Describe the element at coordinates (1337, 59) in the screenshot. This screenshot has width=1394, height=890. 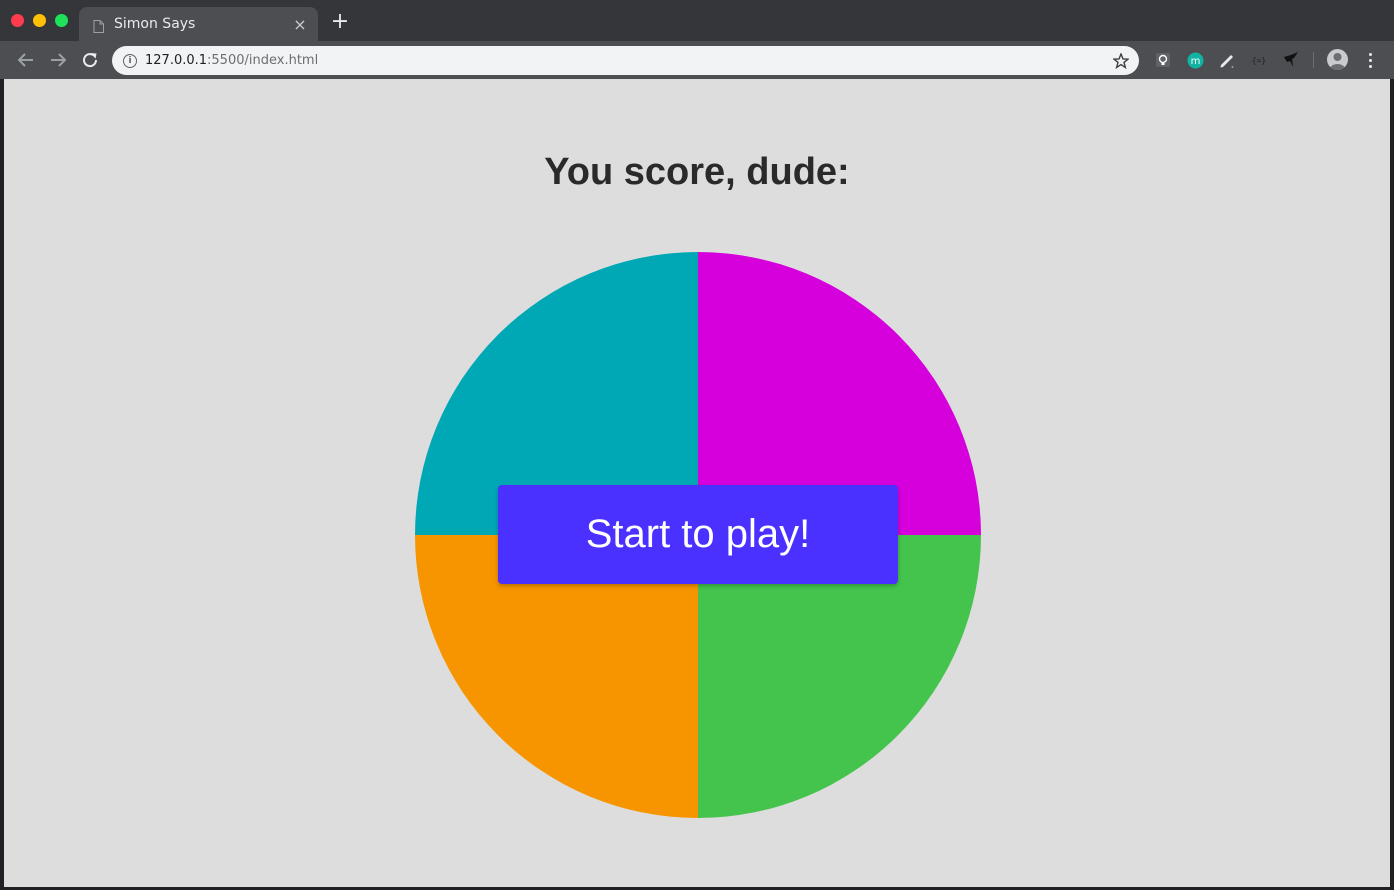
I see `avatar-icon` at that location.